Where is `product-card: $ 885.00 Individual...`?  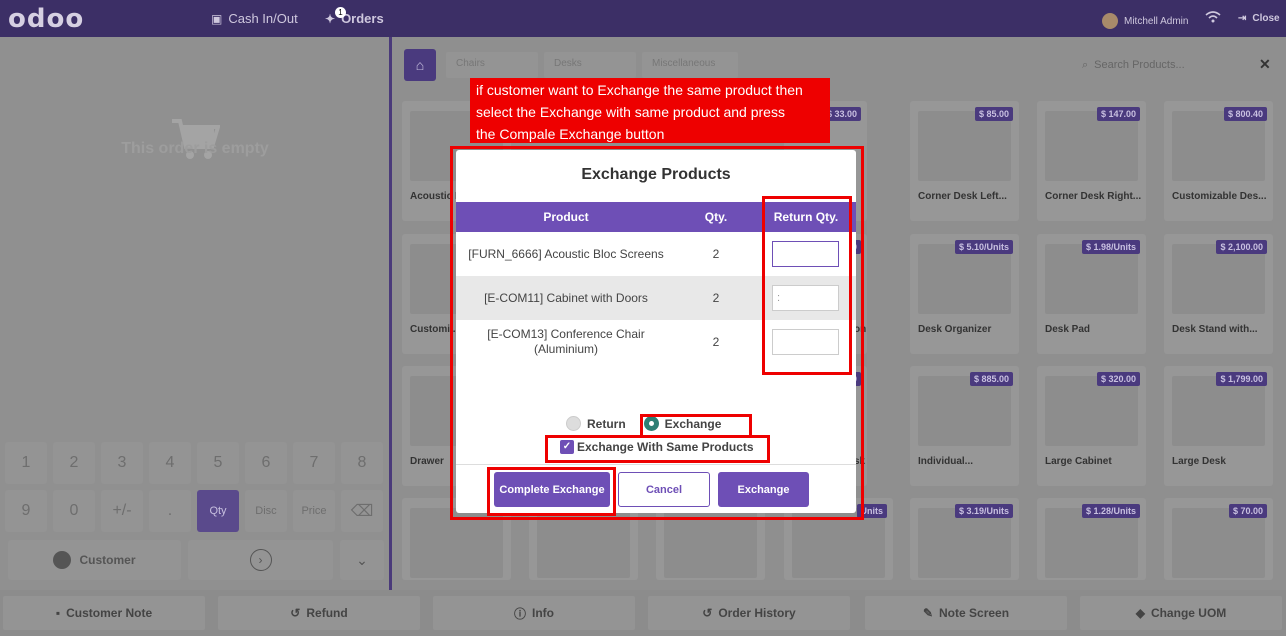 product-card: $ 885.00 Individual... is located at coordinates (964, 426).